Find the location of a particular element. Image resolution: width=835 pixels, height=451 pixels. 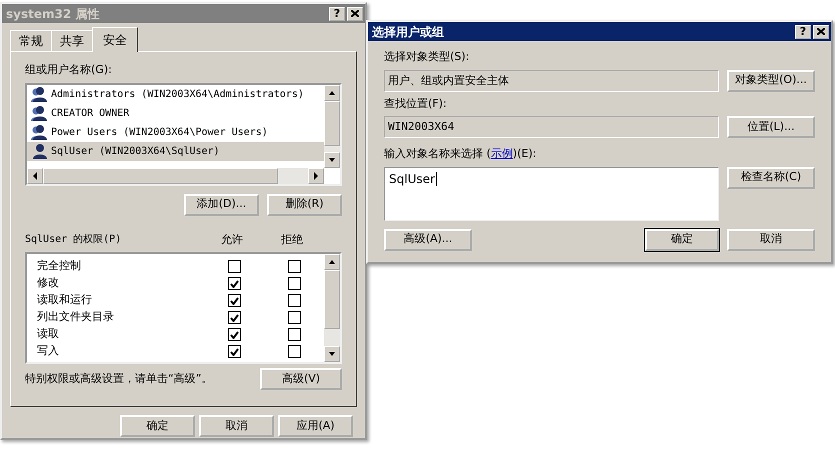

readonly-field: 用户、组或内置安全主体 is located at coordinates (551, 81).